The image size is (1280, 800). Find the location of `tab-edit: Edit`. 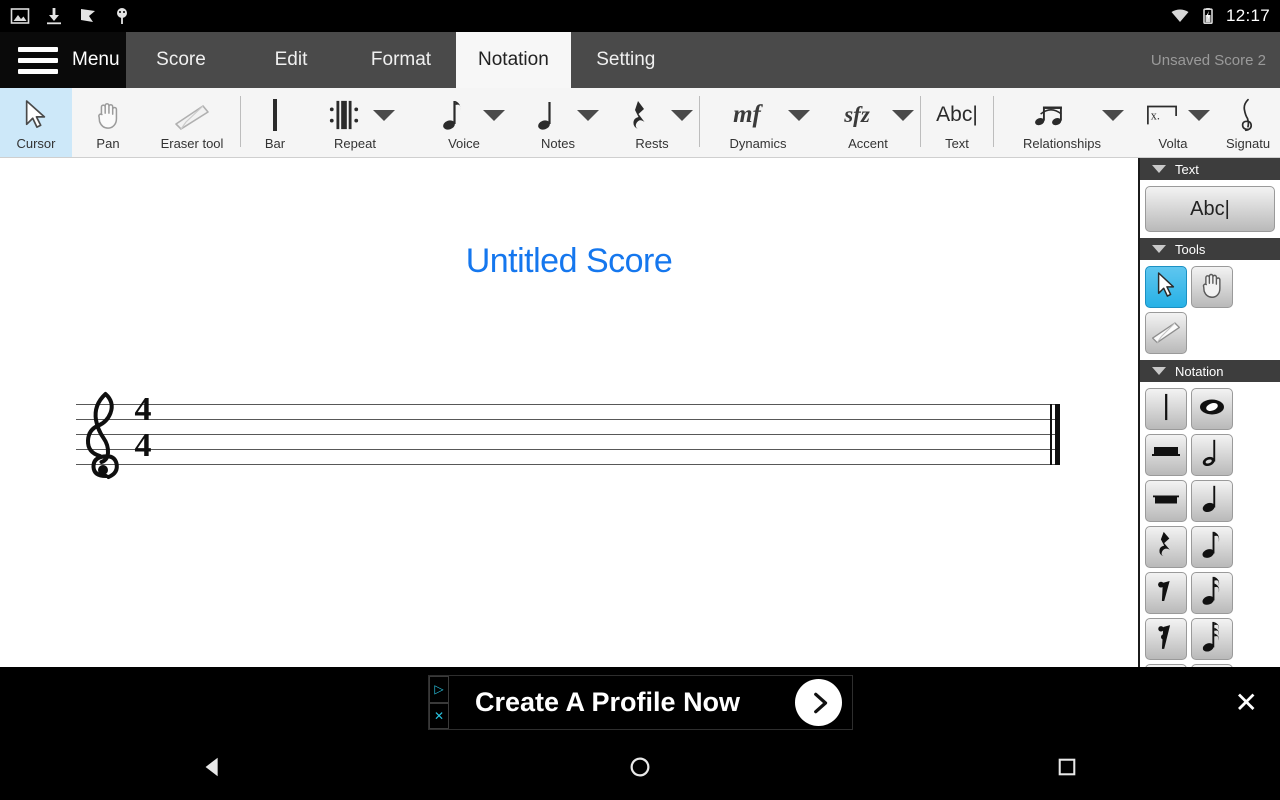

tab-edit: Edit is located at coordinates (291, 60).